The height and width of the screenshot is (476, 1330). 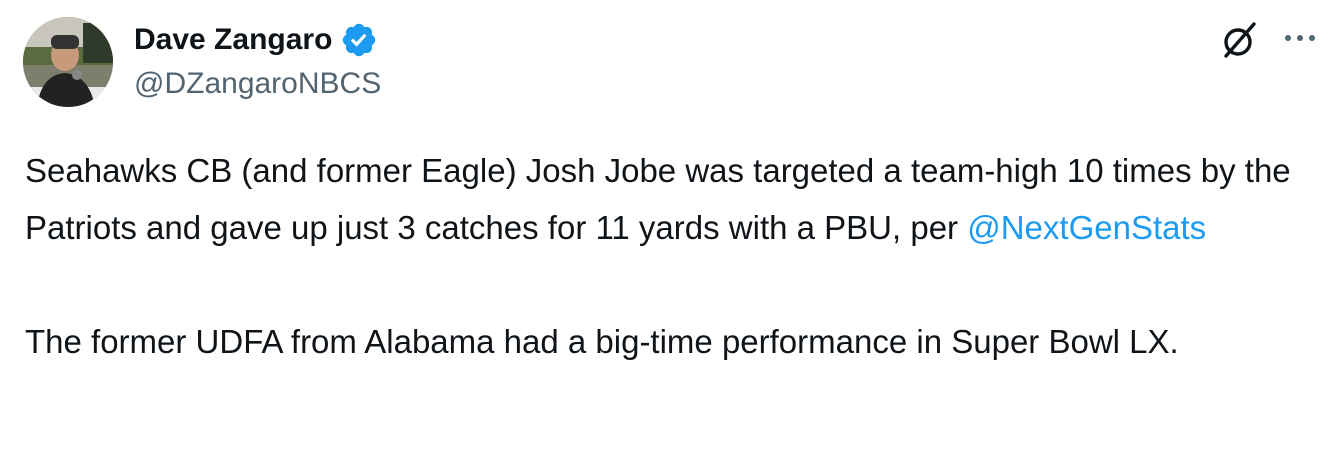 I want to click on more-options-icon, so click(x=1300, y=38).